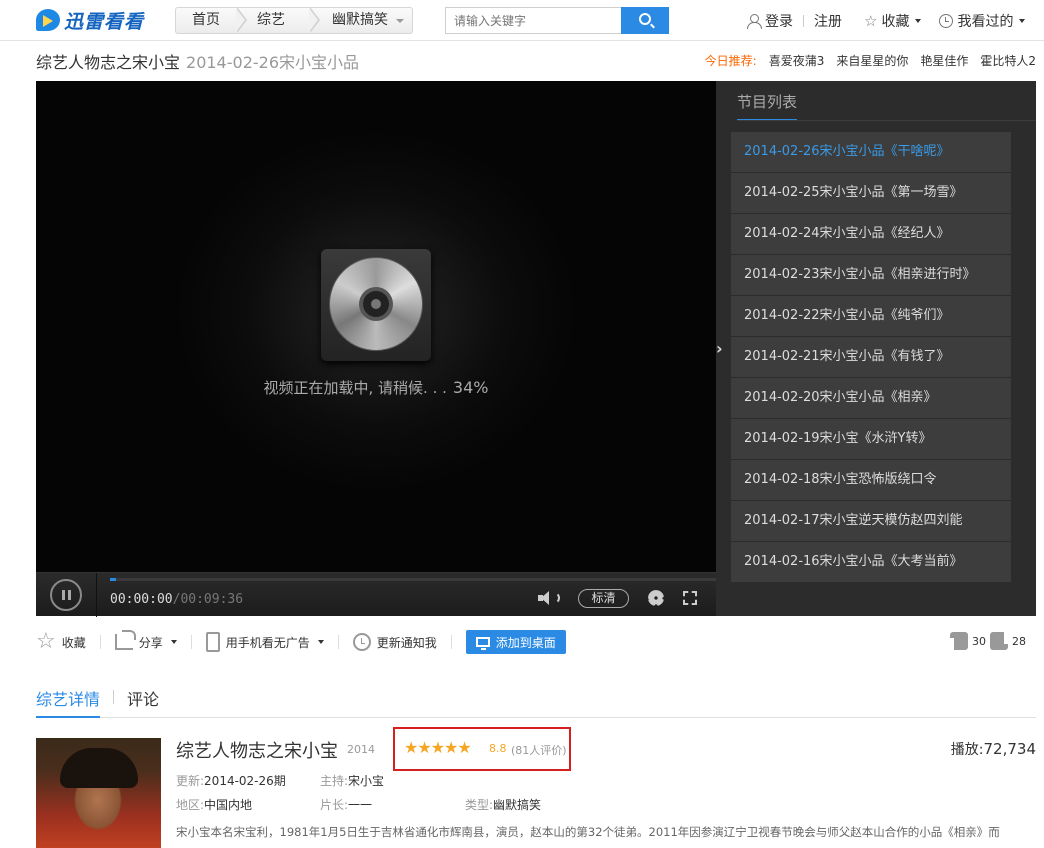  What do you see at coordinates (656, 598) in the screenshot?
I see `gear-icon` at bounding box center [656, 598].